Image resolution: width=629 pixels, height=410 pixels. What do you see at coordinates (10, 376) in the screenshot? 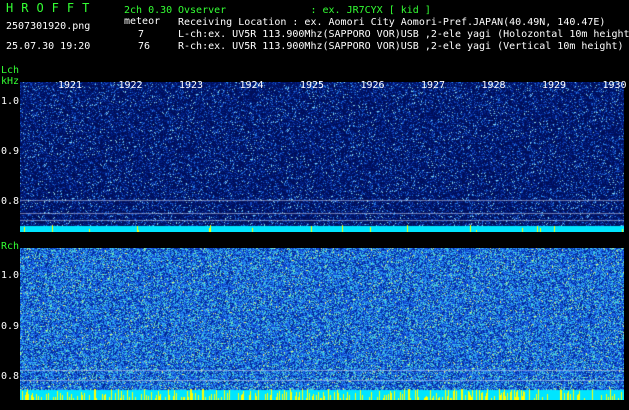
I see `rch-tick: 0.8` at bounding box center [10, 376].